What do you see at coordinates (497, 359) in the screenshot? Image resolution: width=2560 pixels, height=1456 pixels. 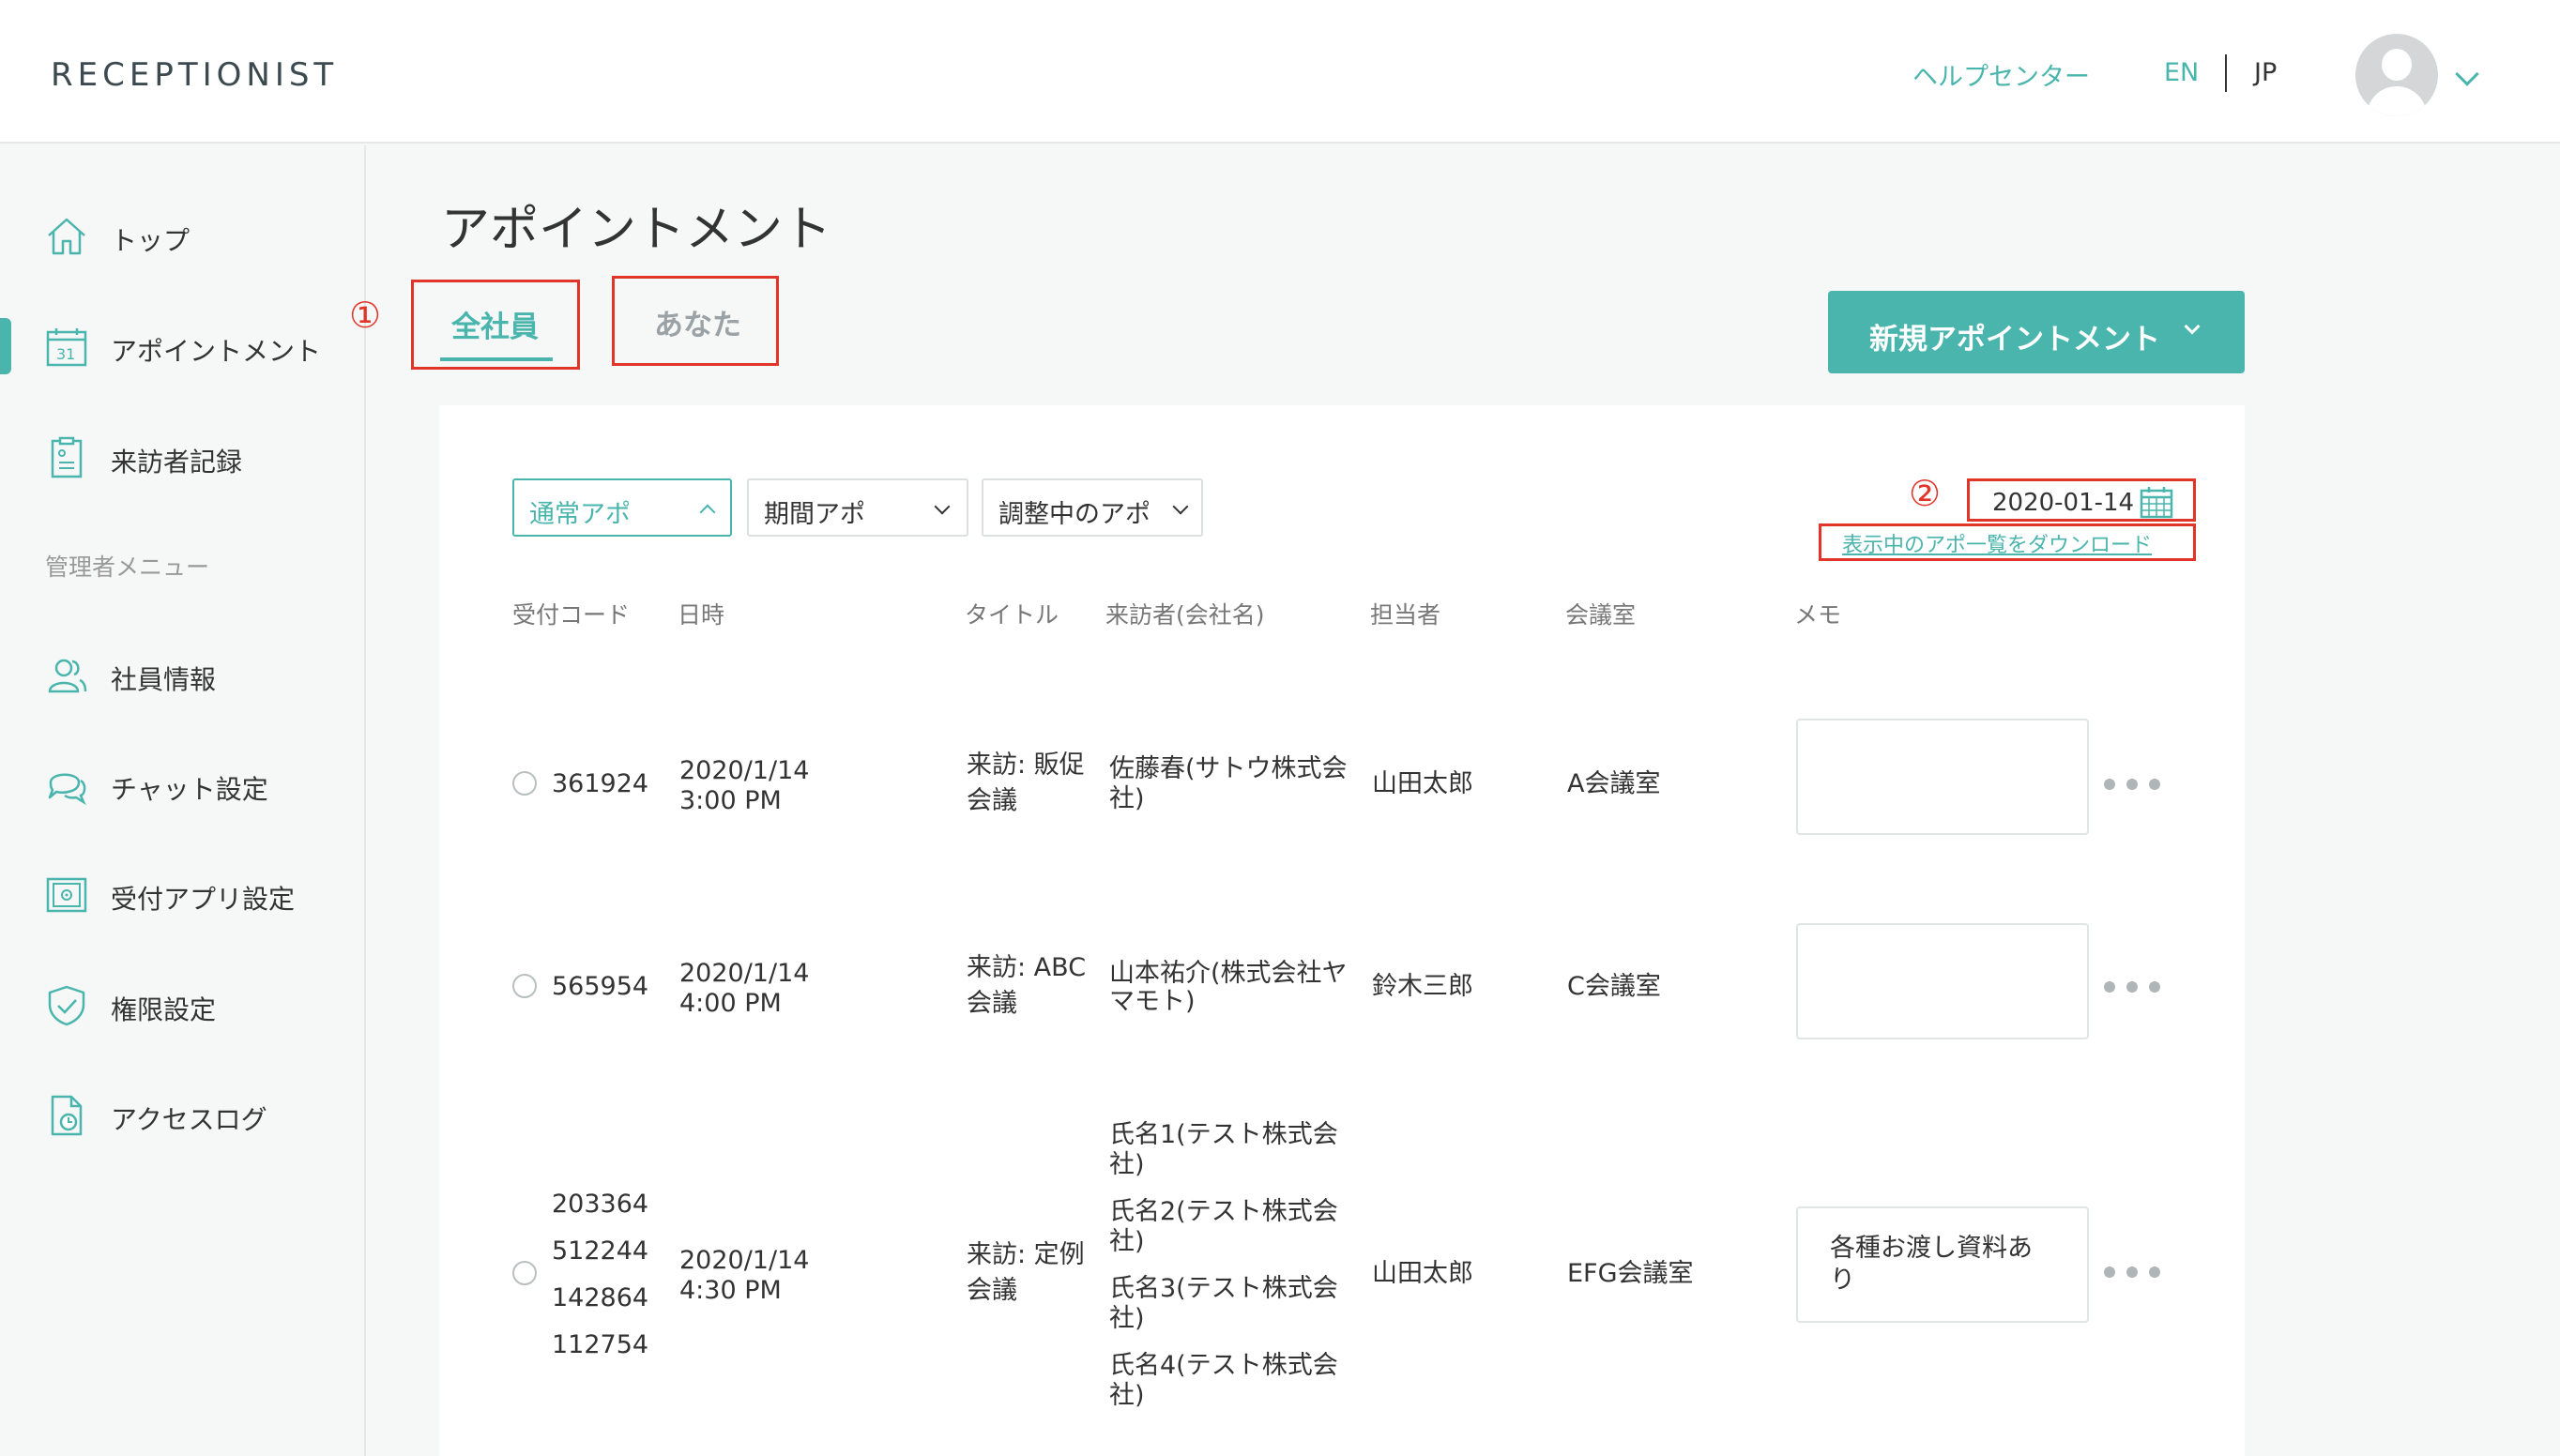 I see `active-tab-underline` at bounding box center [497, 359].